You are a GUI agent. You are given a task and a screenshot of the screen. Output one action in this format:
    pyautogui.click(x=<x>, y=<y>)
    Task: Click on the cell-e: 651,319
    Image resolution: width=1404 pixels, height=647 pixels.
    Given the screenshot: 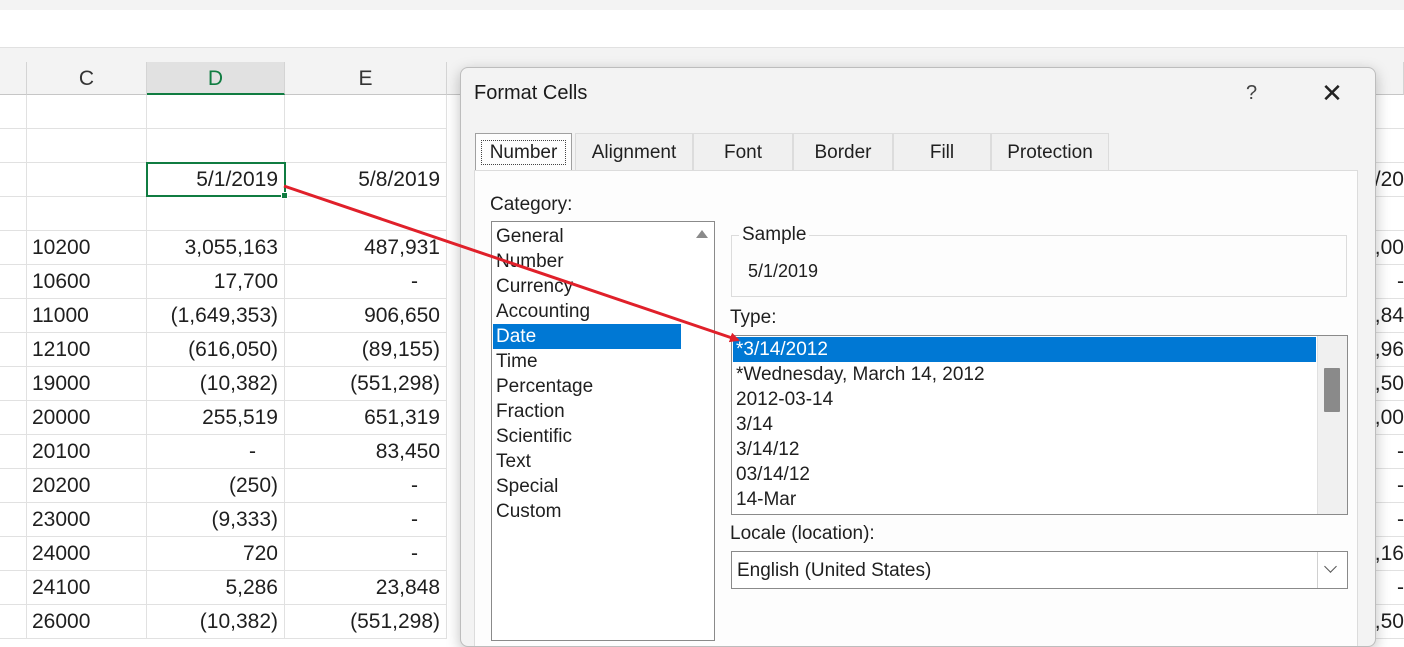 What is the action you would take?
    pyautogui.click(x=366, y=418)
    